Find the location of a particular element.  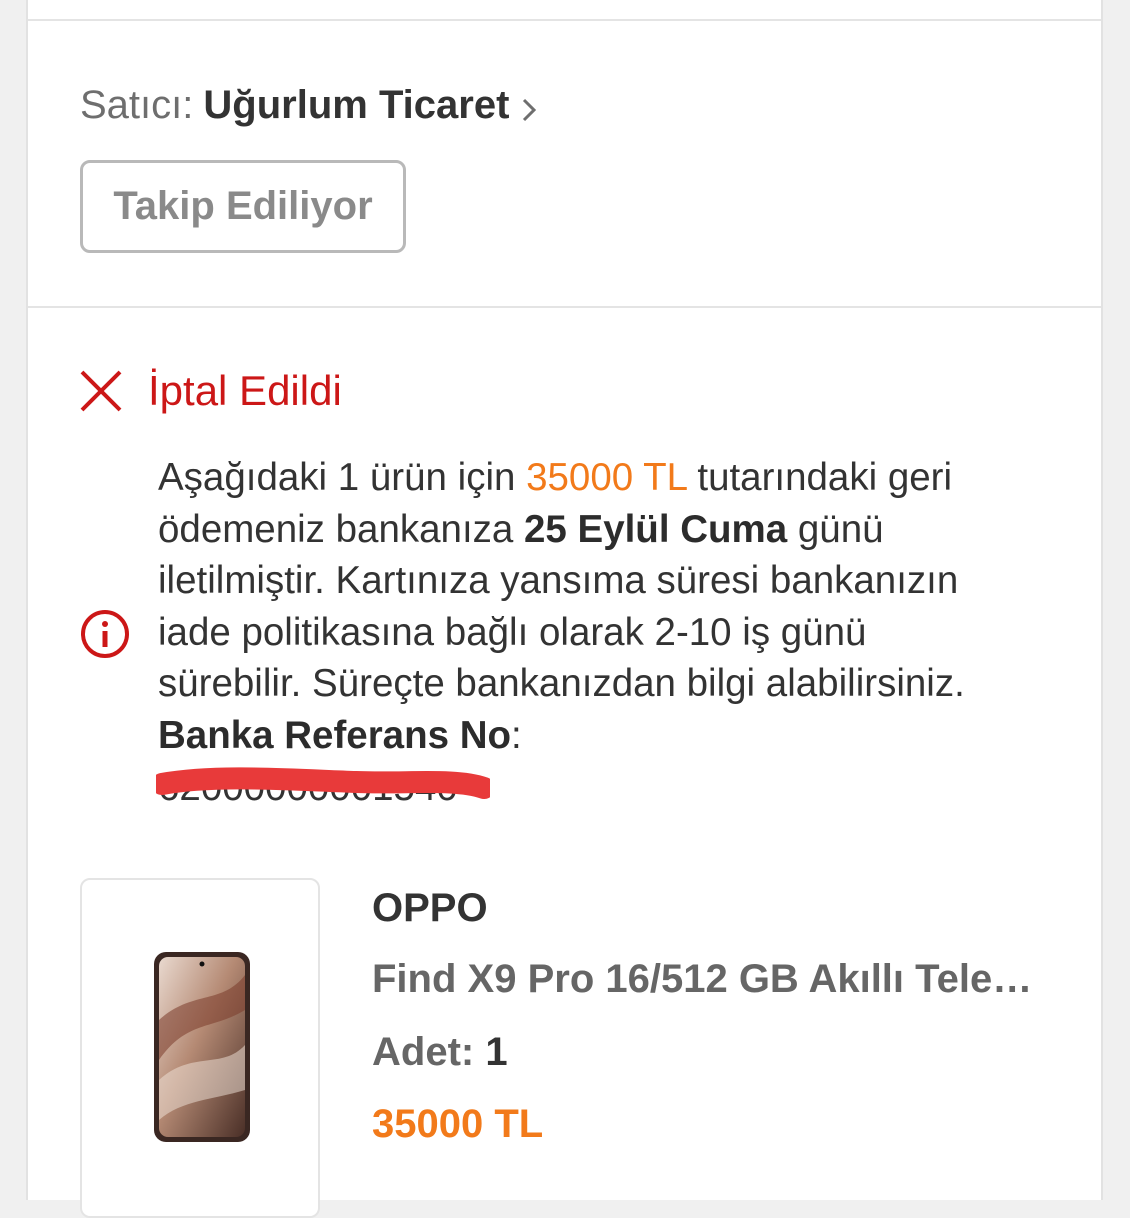

info-icon is located at coordinates (105, 634).